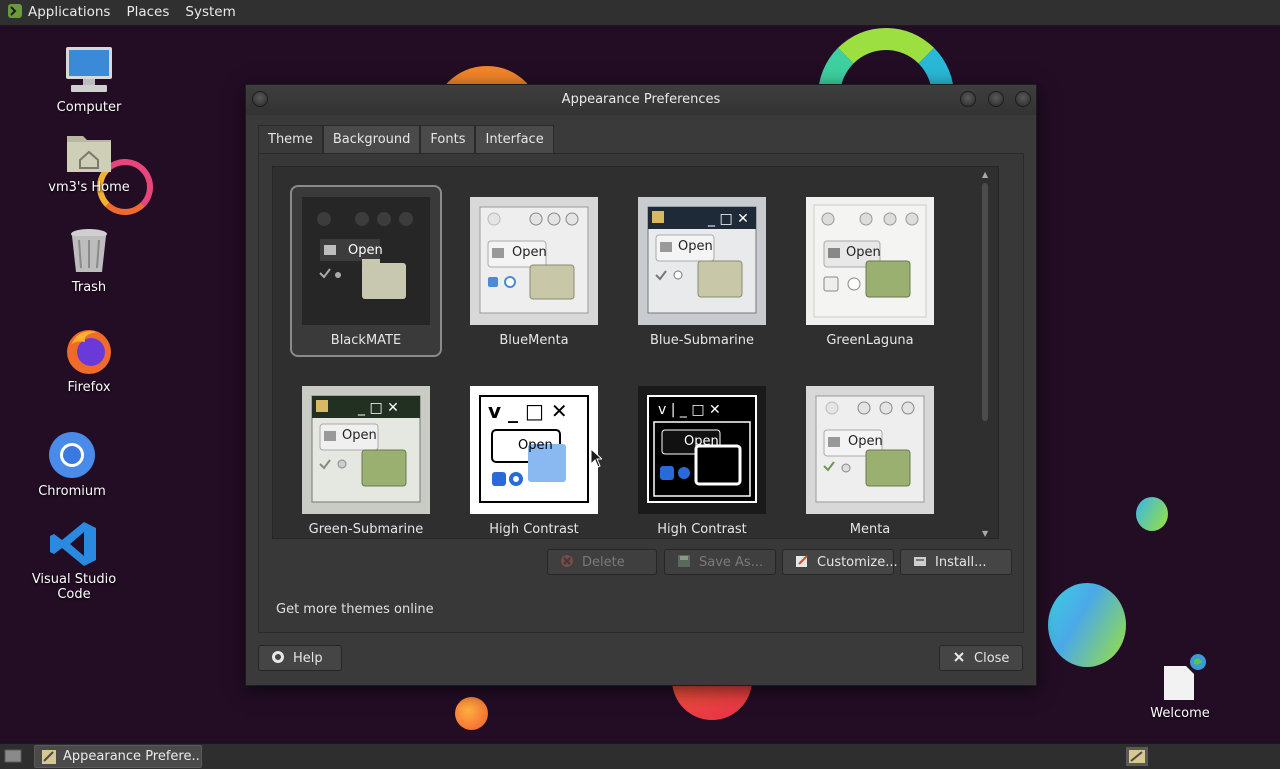 The height and width of the screenshot is (769, 1280). I want to click on window-title: Appearance Preferences, so click(641, 99).